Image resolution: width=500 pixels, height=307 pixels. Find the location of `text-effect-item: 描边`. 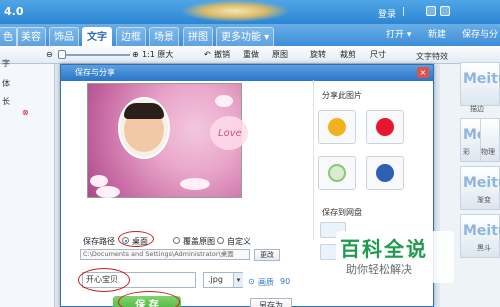

text-effect-item: 描边 is located at coordinates (484, 92).